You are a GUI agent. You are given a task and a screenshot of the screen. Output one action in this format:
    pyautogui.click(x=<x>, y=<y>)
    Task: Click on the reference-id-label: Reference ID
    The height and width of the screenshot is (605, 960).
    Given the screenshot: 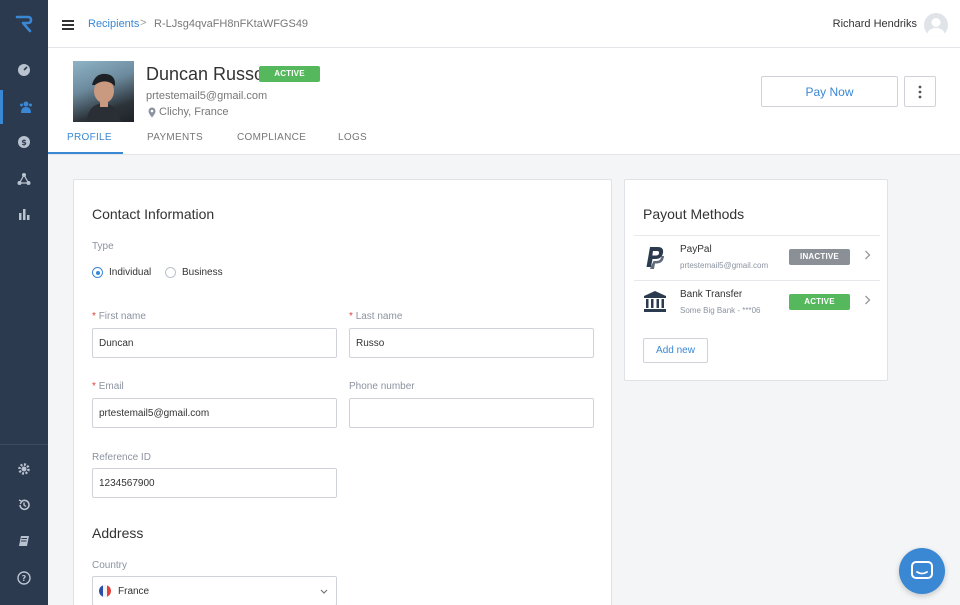 What is the action you would take?
    pyautogui.click(x=121, y=457)
    